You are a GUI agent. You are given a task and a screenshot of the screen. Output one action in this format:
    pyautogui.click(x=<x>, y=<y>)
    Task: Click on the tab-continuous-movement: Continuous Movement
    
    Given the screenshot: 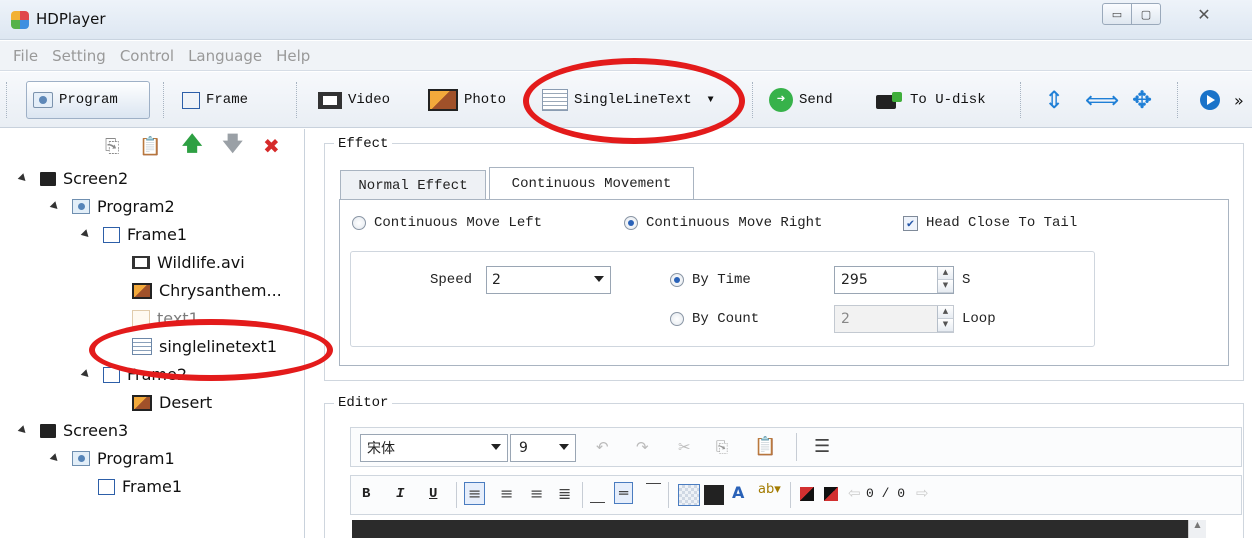 What is the action you would take?
    pyautogui.click(x=591, y=183)
    